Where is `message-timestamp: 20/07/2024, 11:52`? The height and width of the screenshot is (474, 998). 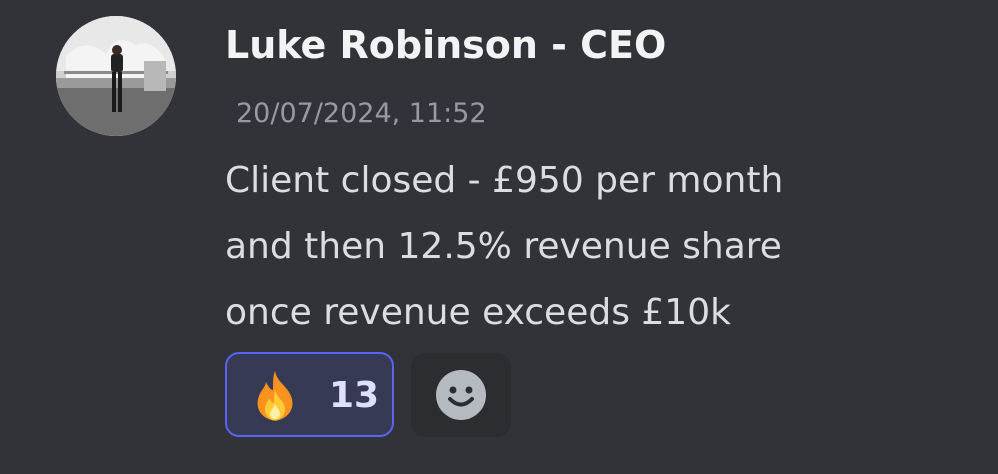 message-timestamp: 20/07/2024, 11:52 is located at coordinates (361, 113).